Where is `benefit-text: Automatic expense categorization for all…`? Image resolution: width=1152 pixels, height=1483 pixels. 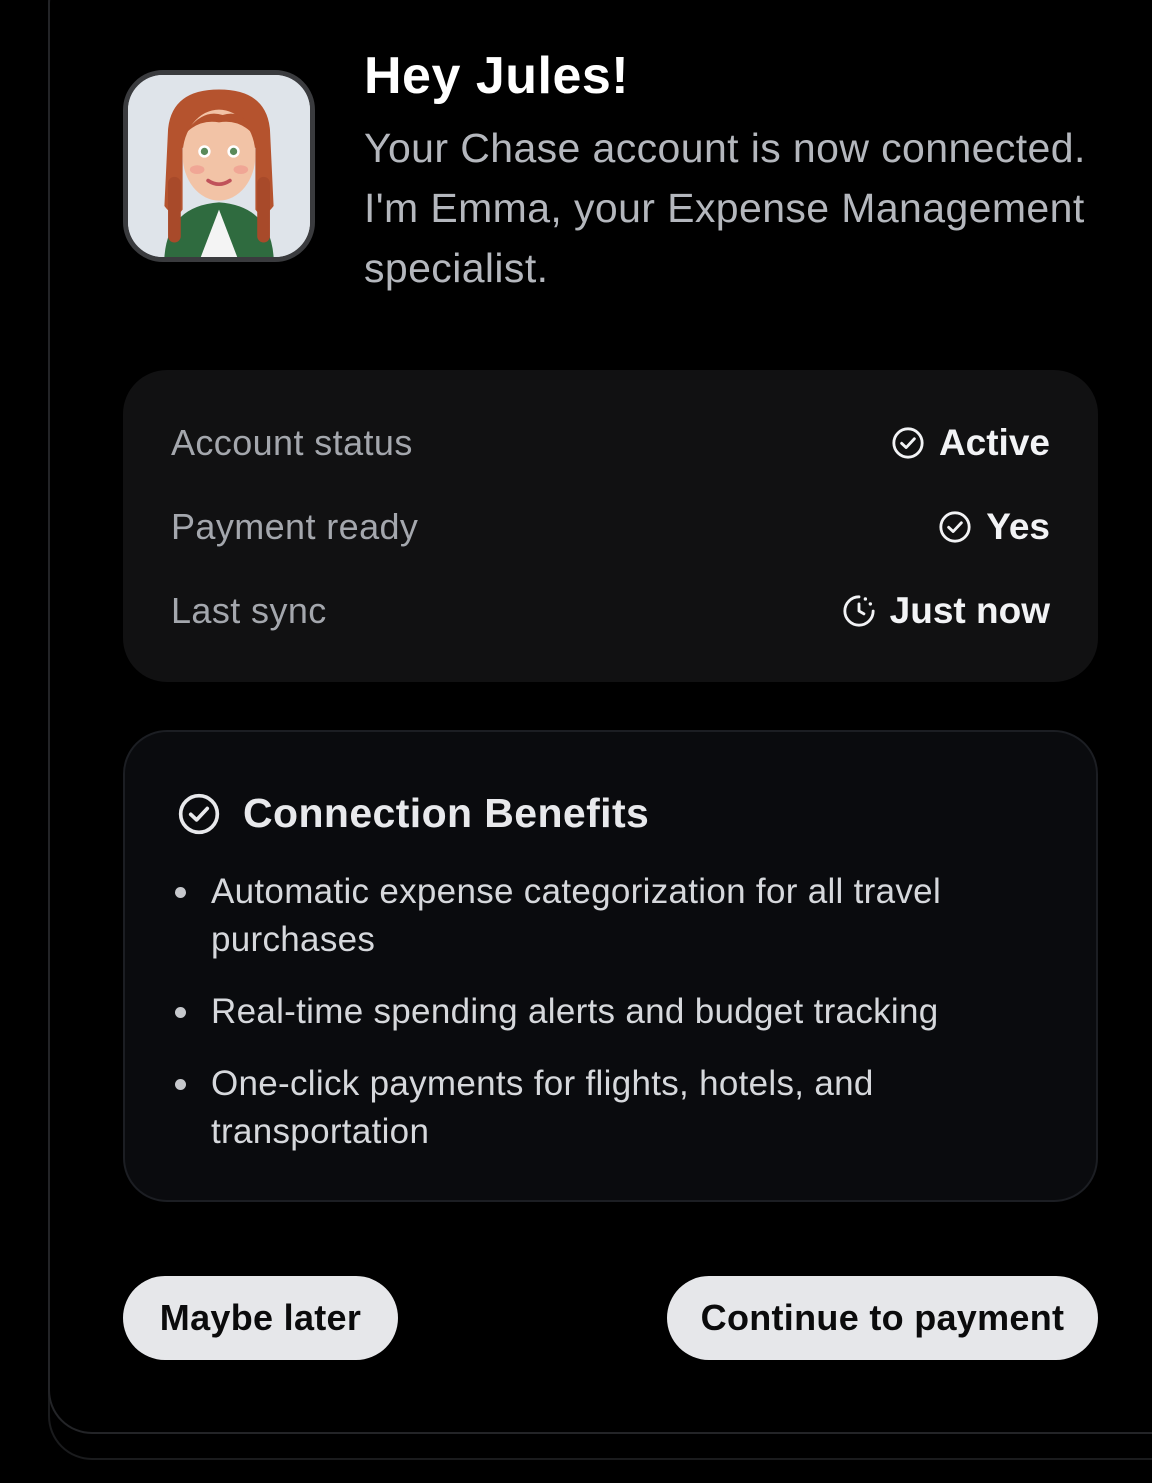 benefit-text: Automatic expense categorization for all… is located at coordinates (576, 915).